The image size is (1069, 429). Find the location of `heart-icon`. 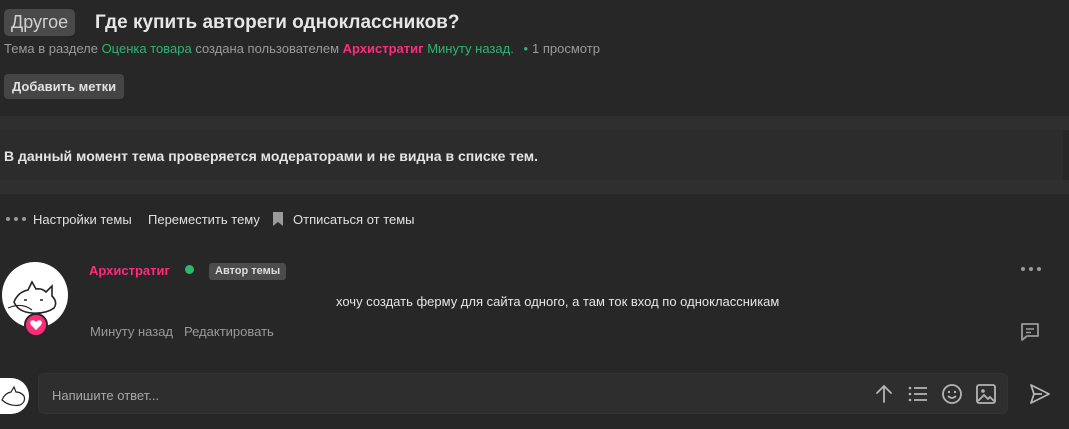

heart-icon is located at coordinates (36, 325).